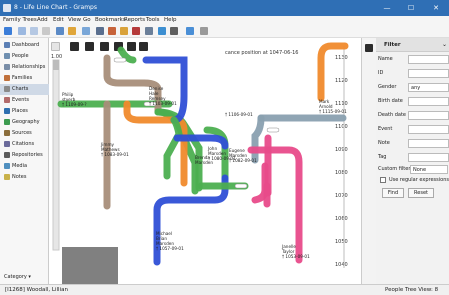  Describe the element at coordinates (428, 87) in the screenshot. I see `gender-select: any` at that location.